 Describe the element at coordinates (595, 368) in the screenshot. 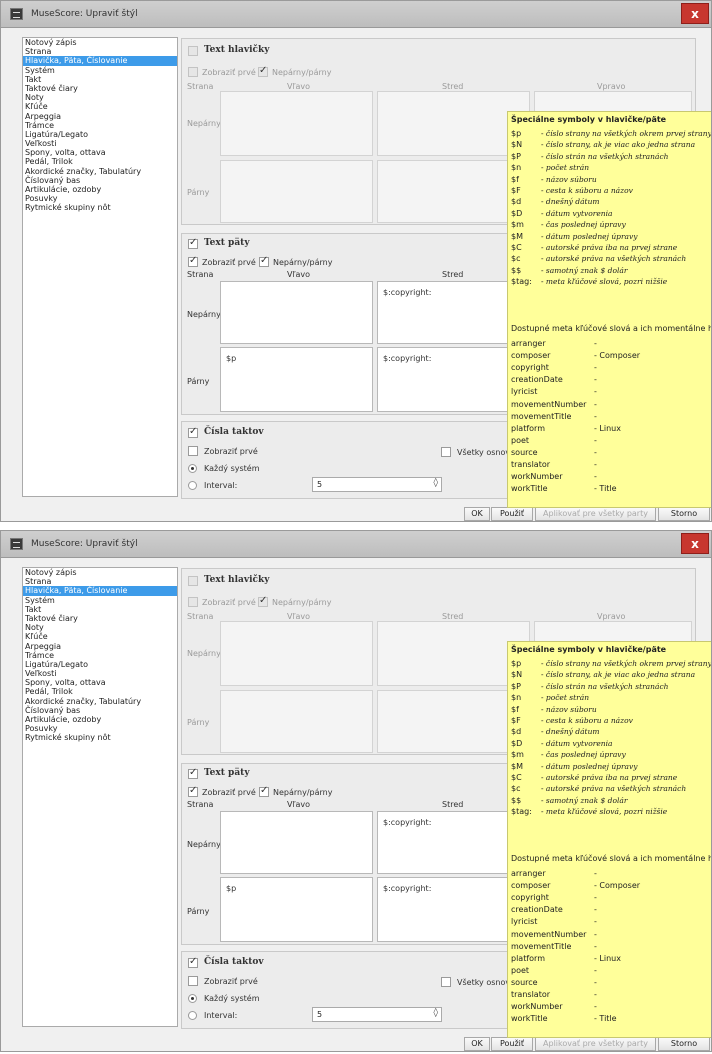

I see `meta-value: -` at that location.